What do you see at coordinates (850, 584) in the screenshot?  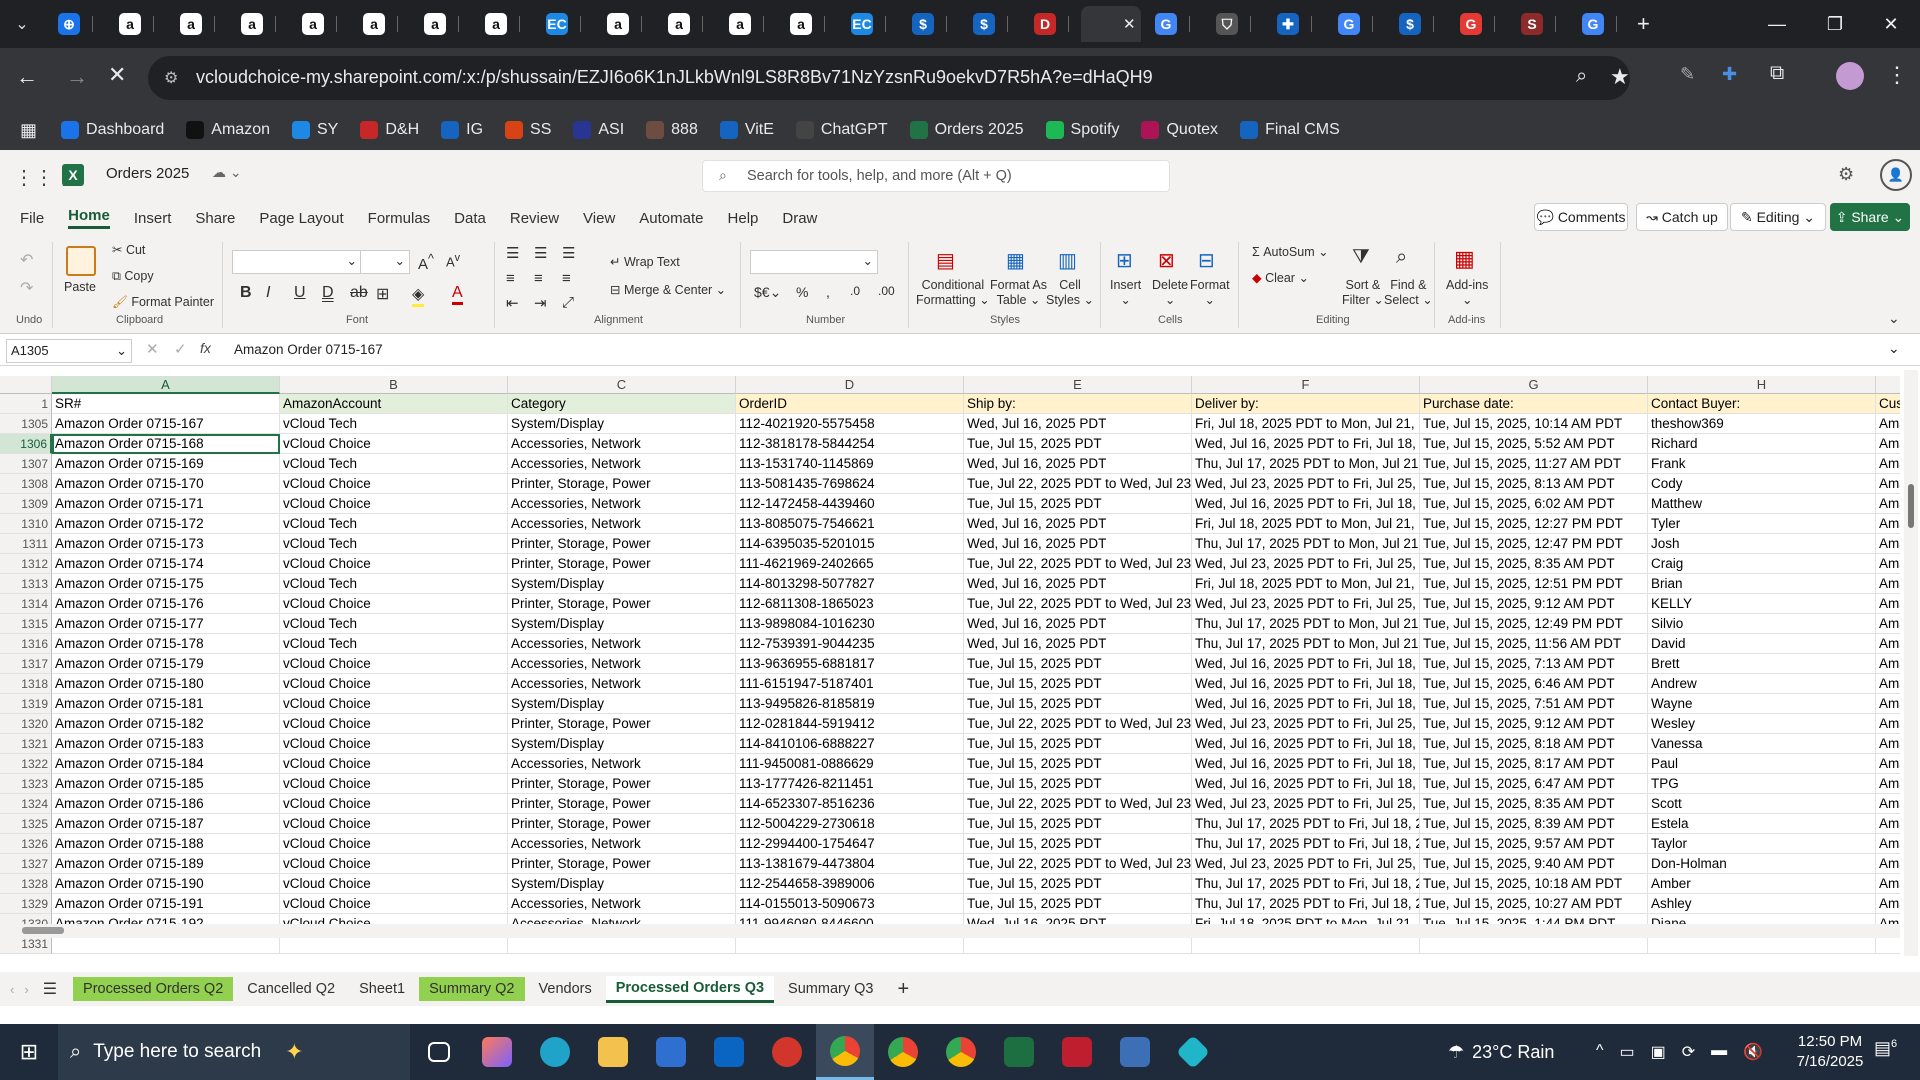 I see `table-cell: 114-8013298-5077827` at bounding box center [850, 584].